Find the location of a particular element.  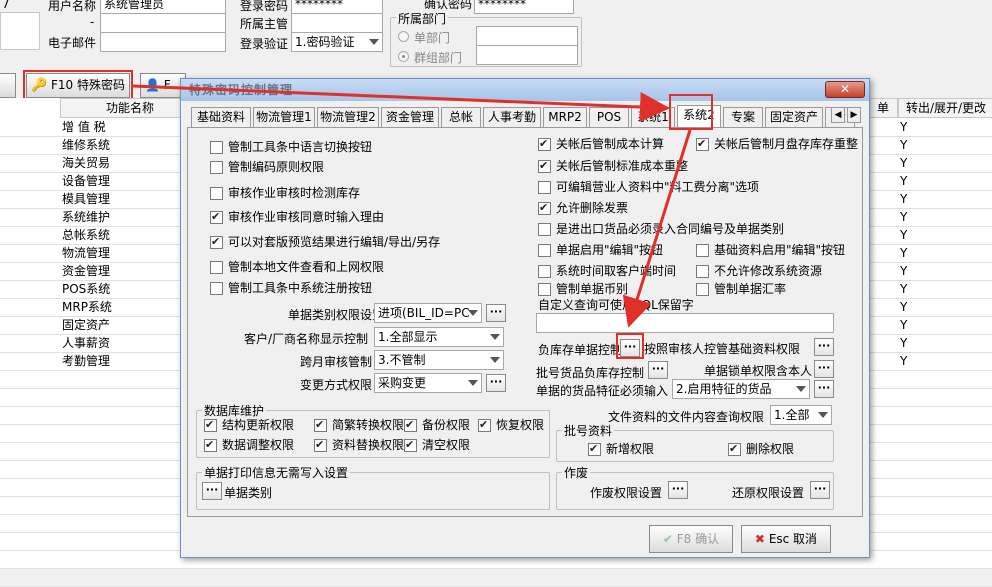

doc-type-perm-select: 进项(BIL_ID=PC is located at coordinates (428, 313).